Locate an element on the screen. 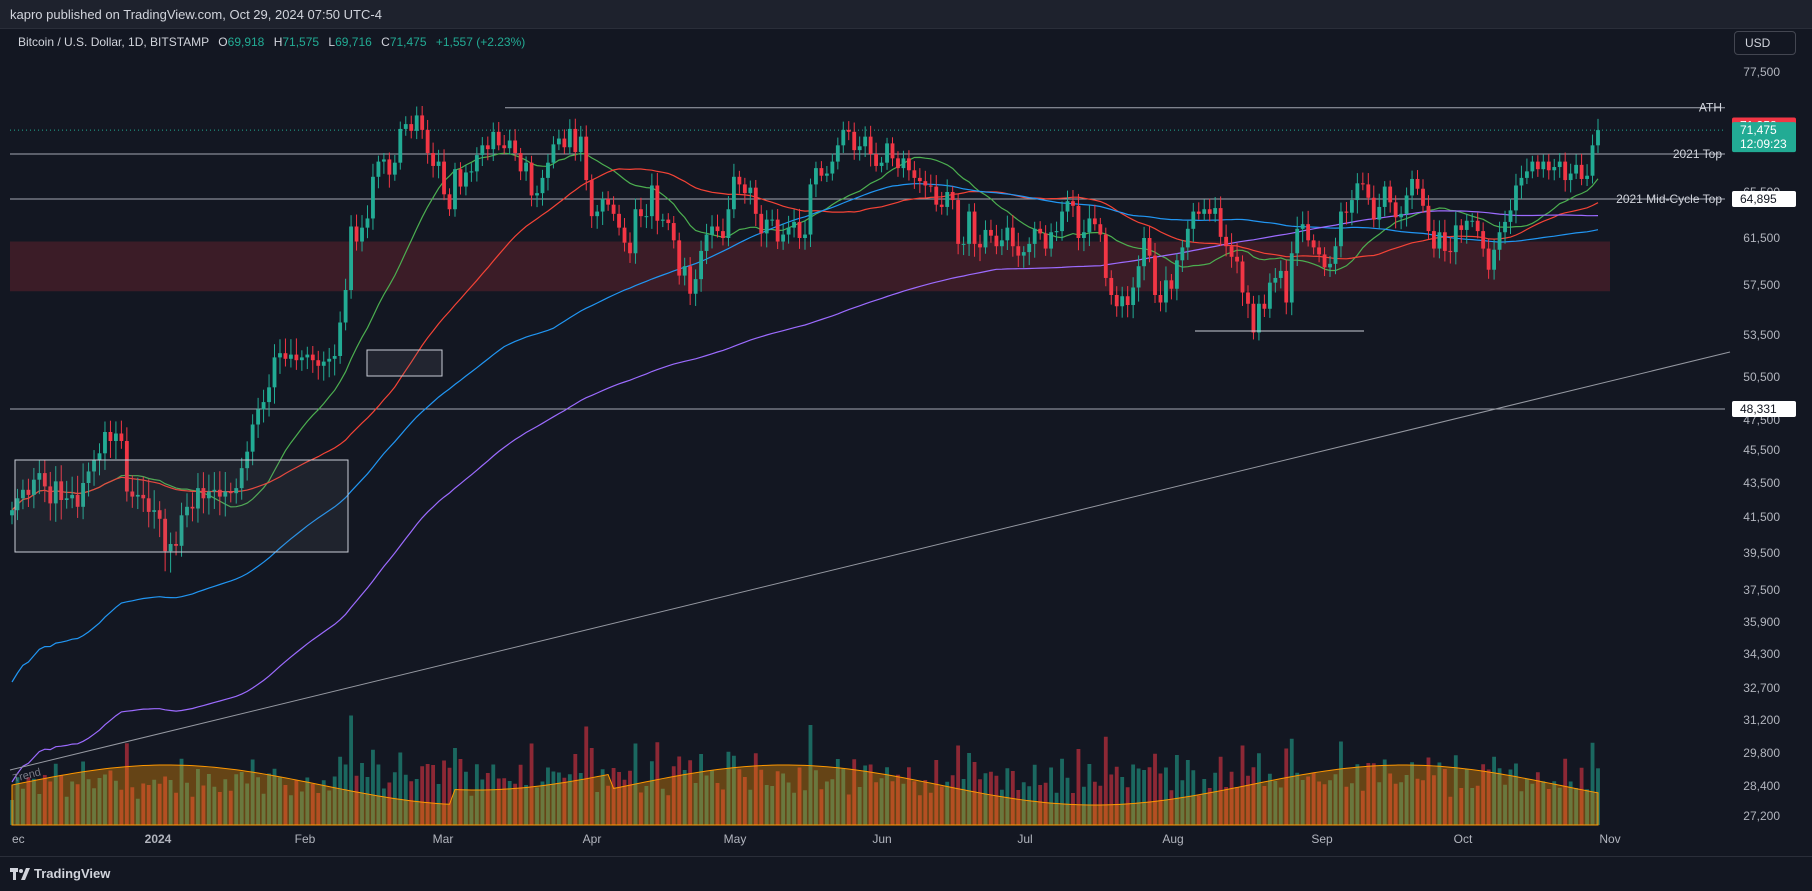 This screenshot has height=891, width=1812. y-tick-label: 61,500 is located at coordinates (1761, 238).